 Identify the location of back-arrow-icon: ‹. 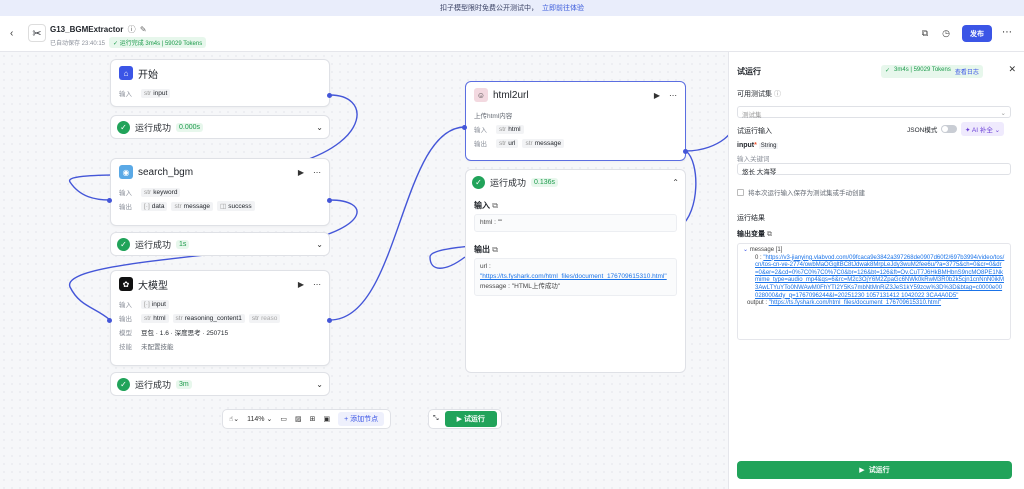
(11, 33).